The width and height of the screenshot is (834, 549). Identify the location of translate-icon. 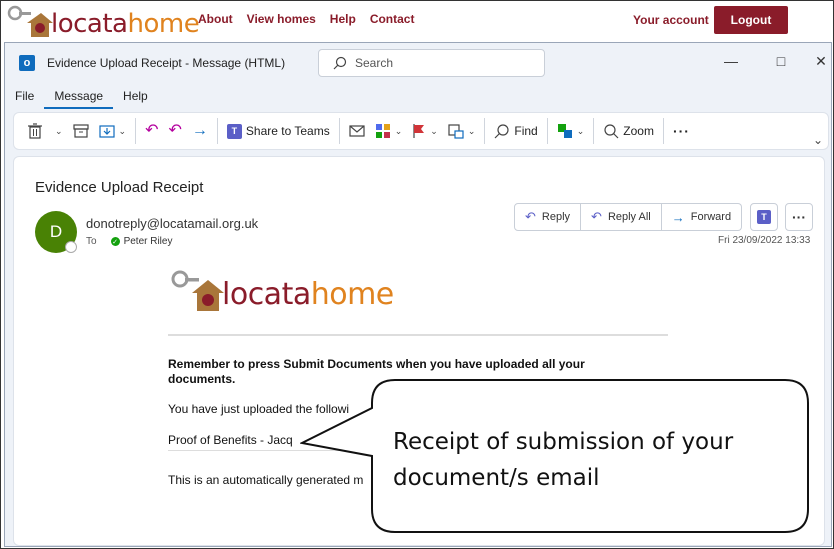
(564, 131).